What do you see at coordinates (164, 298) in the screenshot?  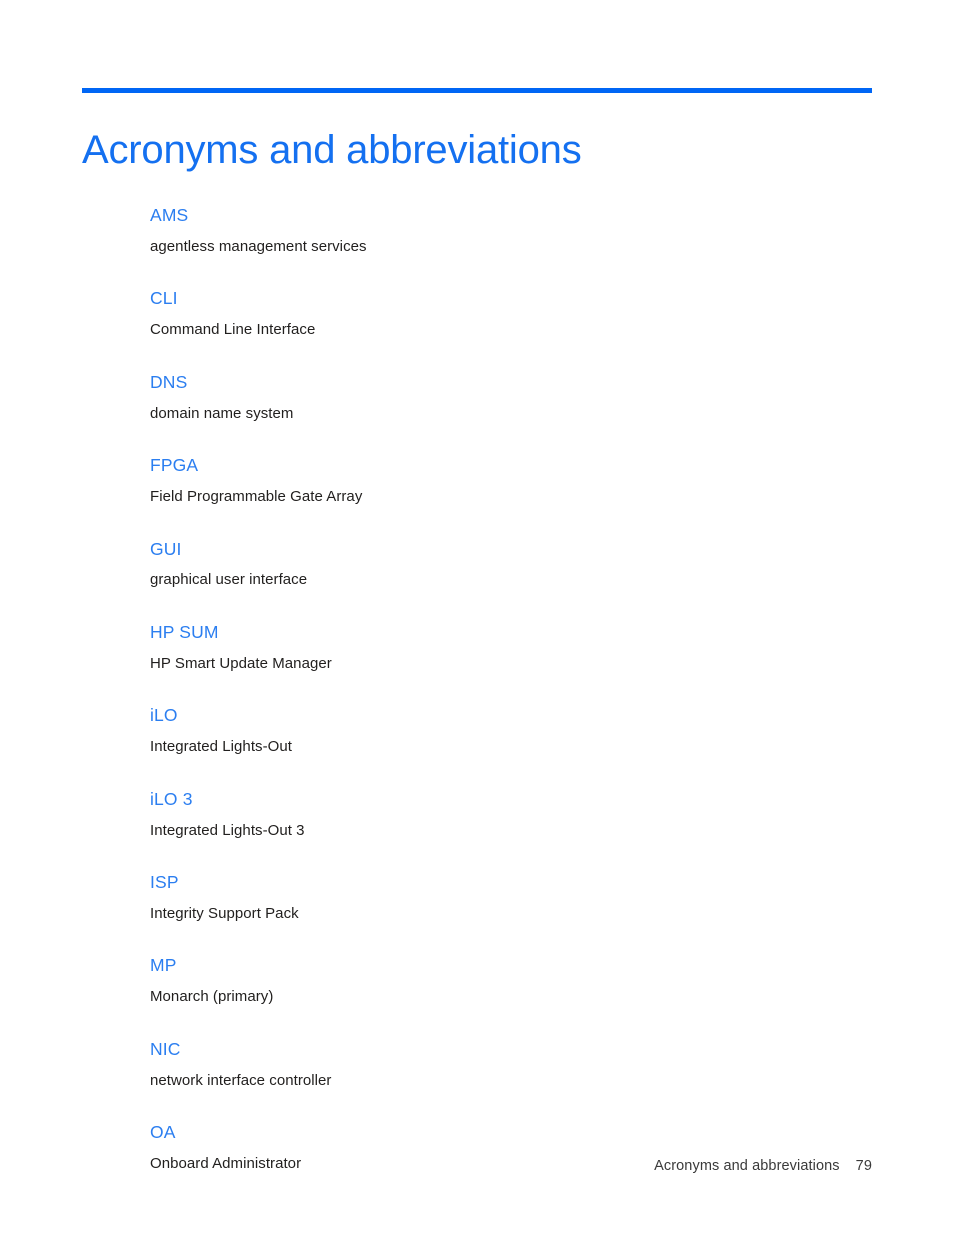 I see `glossary-term: CLI` at bounding box center [164, 298].